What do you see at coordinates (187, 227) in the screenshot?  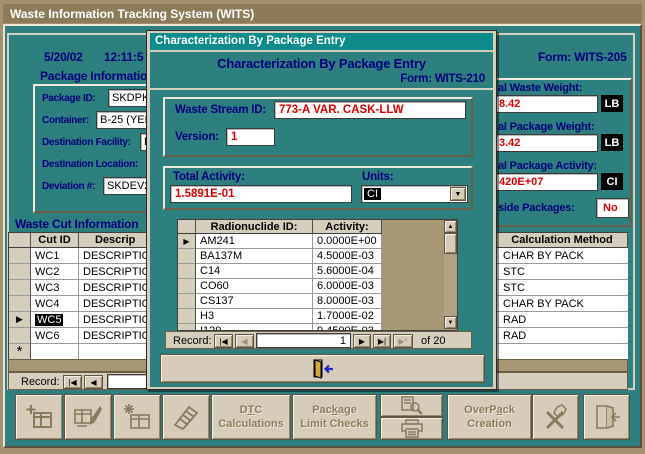 I see `grid-row-selector-header` at bounding box center [187, 227].